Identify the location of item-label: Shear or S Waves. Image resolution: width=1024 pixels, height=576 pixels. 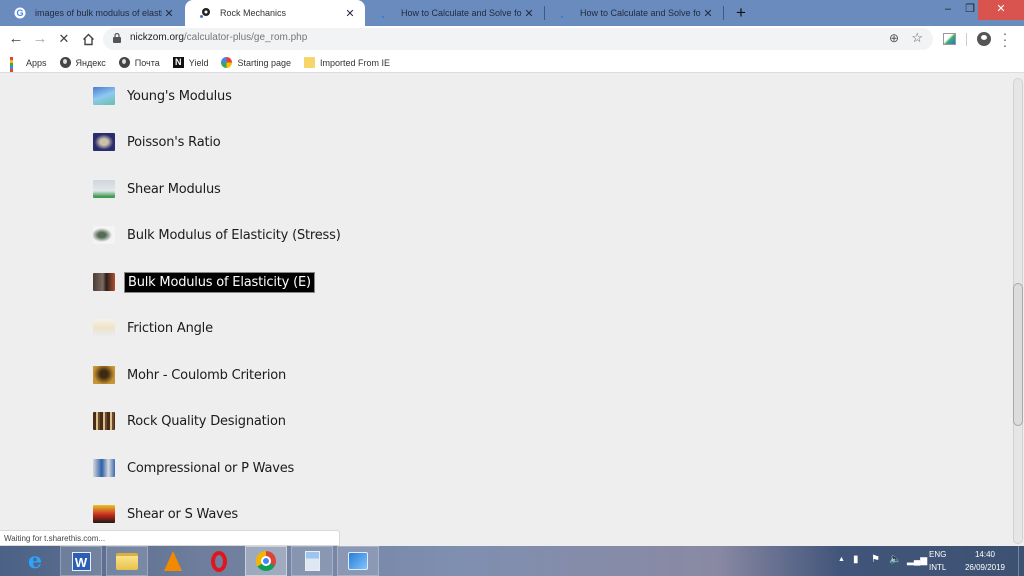
(182, 514).